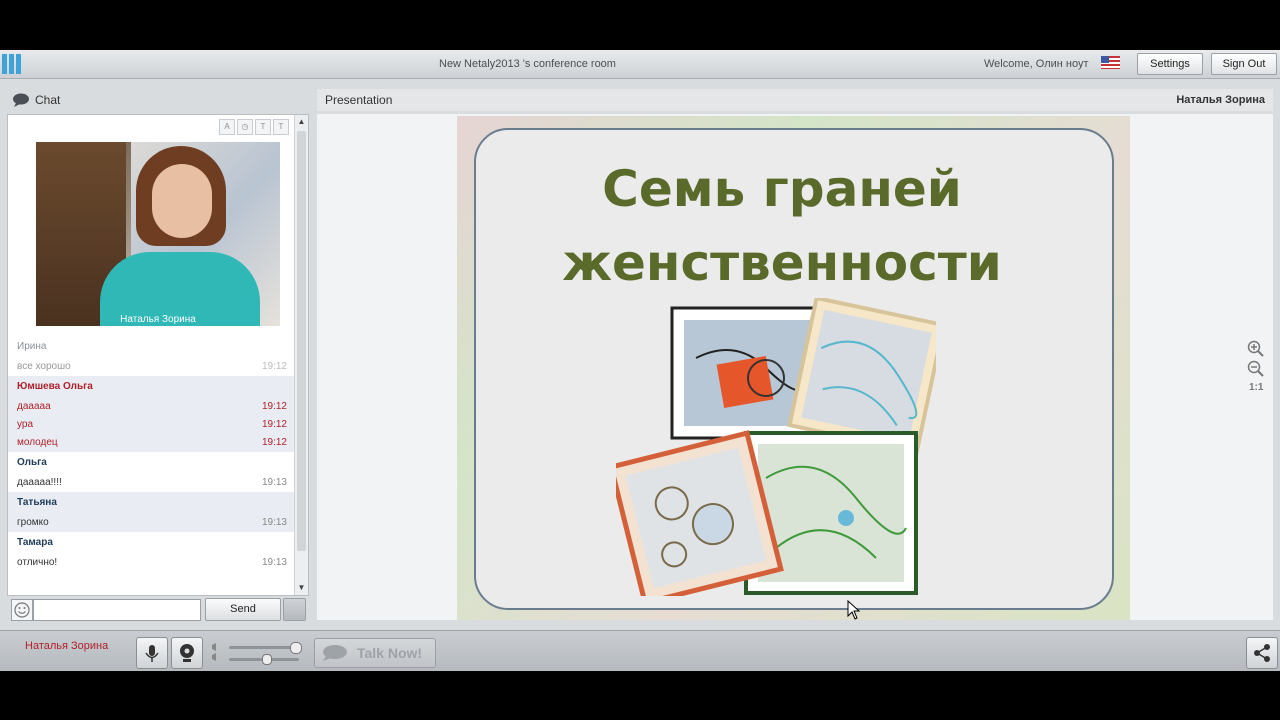 The image size is (1280, 720). I want to click on text-size-down-icon: T, so click(281, 127).